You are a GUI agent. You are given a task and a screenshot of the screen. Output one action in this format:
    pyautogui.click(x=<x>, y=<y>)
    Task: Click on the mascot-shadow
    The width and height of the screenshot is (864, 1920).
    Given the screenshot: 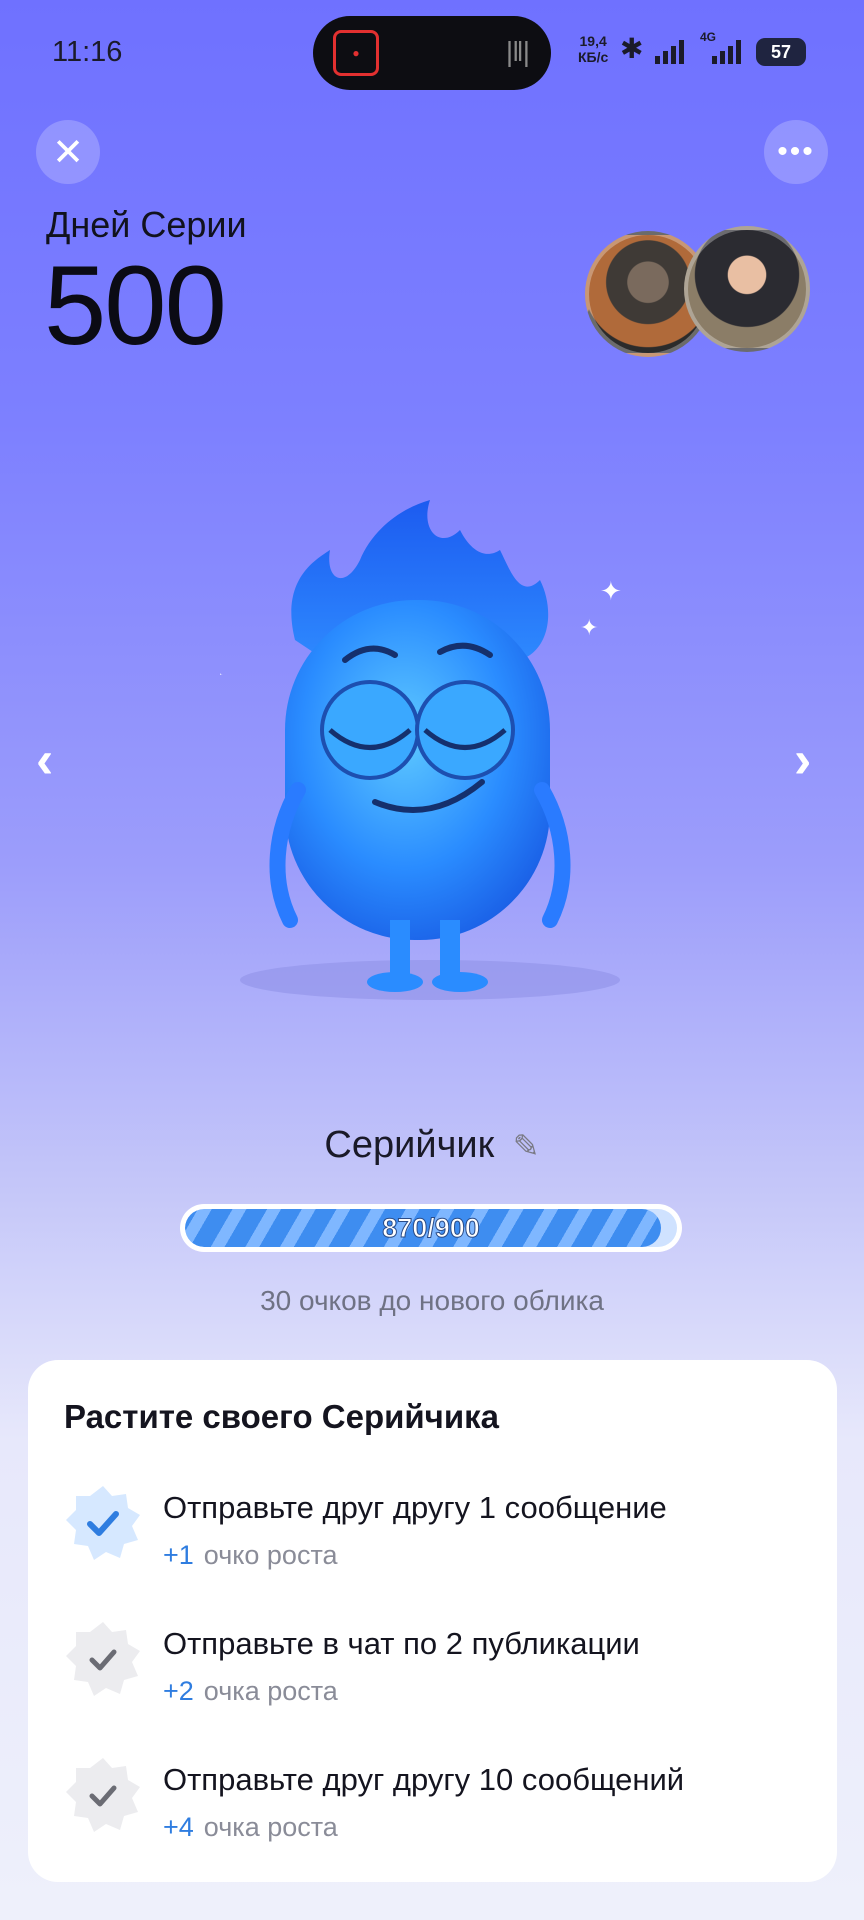 What is the action you would take?
    pyautogui.click(x=430, y=980)
    